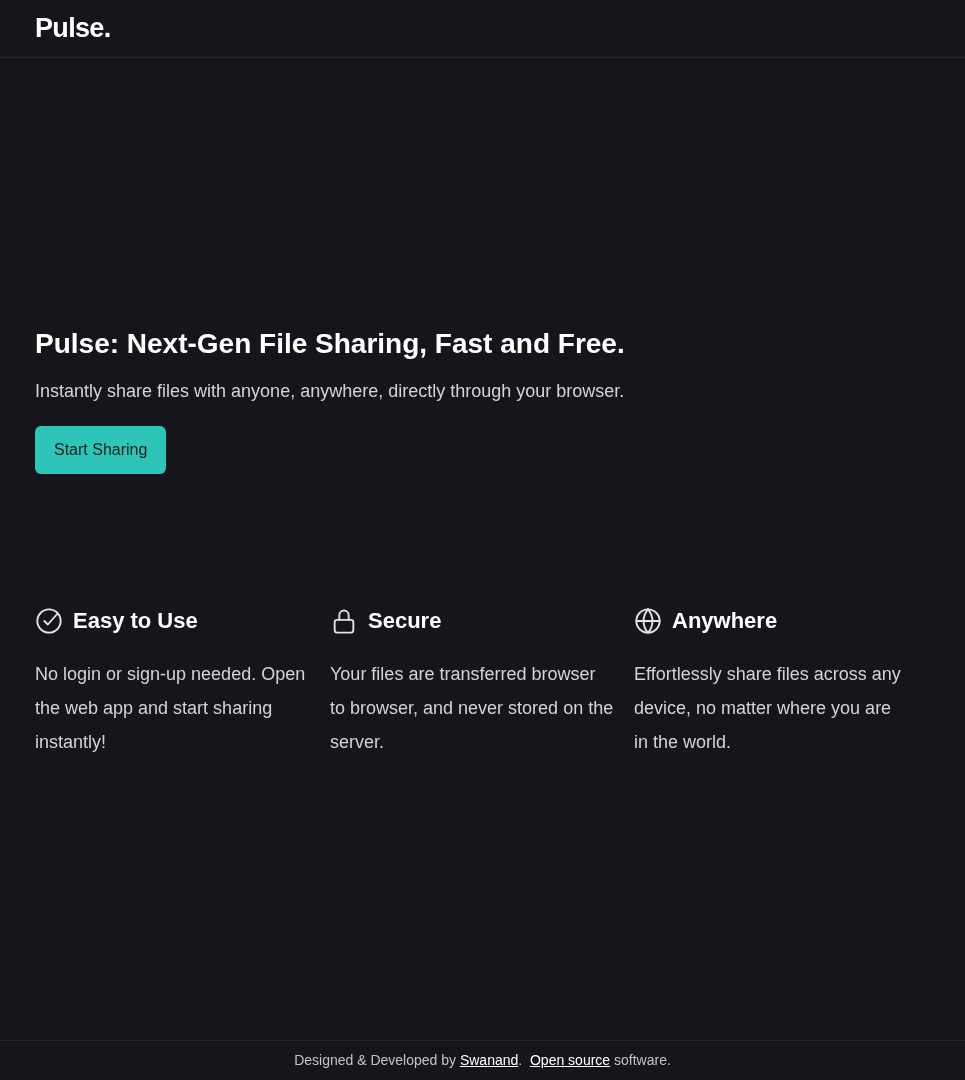 The image size is (965, 1080). I want to click on footer-text: Designed & Developed by Swanand. Open source software., so click(482, 1060).